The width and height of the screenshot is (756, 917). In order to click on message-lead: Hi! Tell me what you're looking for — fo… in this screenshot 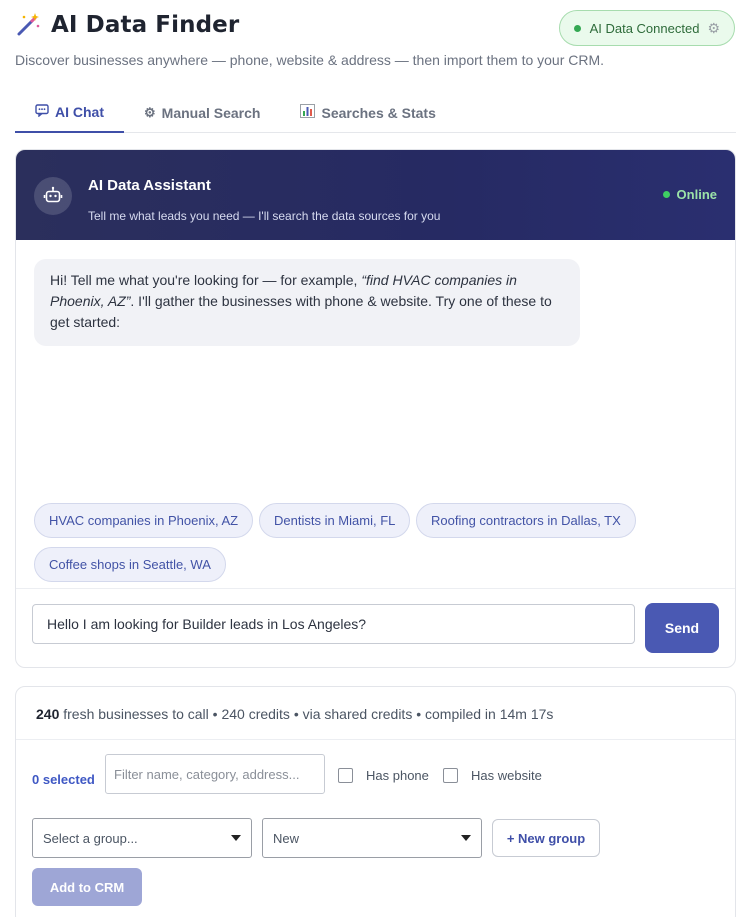, I will do `click(206, 280)`.